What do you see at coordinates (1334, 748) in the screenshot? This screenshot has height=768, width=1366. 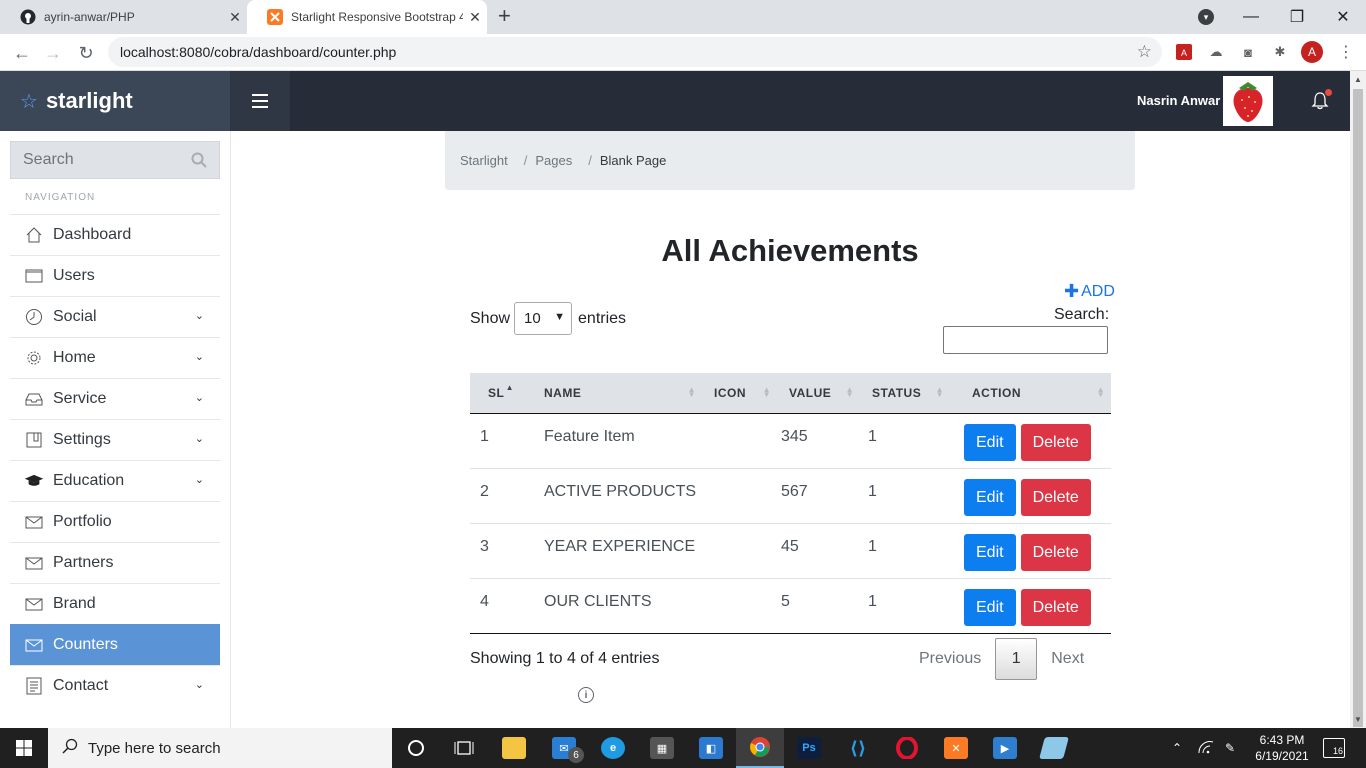 I see `notification-center-icon: 16` at bounding box center [1334, 748].